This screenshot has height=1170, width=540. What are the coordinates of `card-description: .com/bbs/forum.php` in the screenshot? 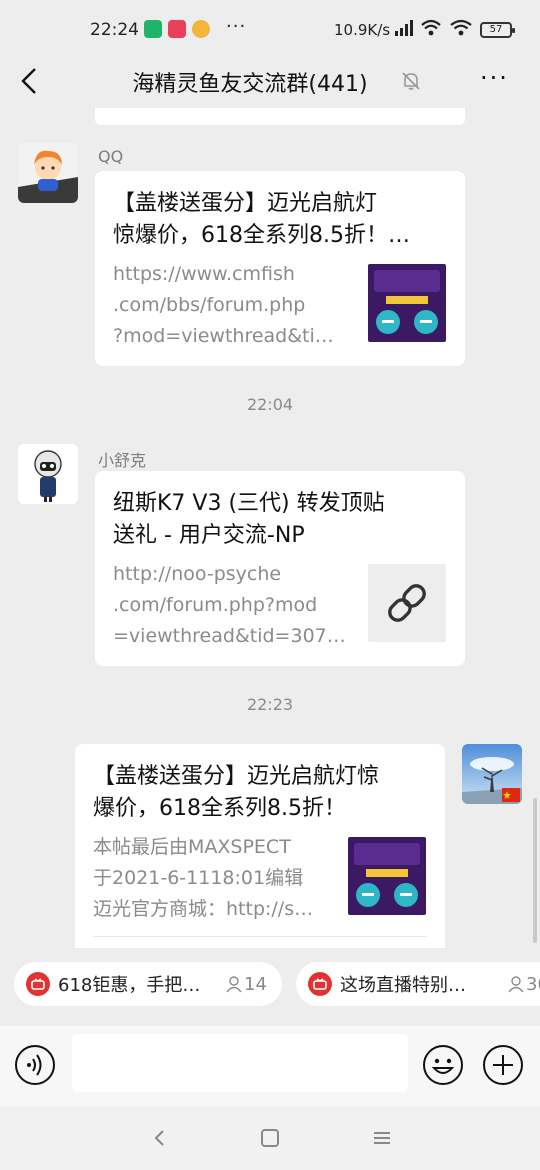 It's located at (209, 305).